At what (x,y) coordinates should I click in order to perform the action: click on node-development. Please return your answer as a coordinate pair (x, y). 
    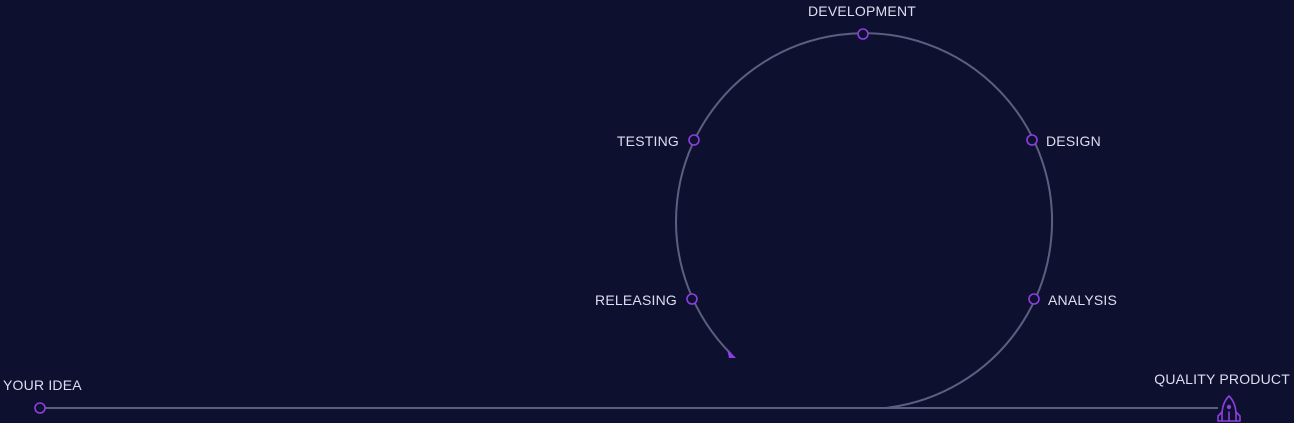
    Looking at the image, I should click on (863, 34).